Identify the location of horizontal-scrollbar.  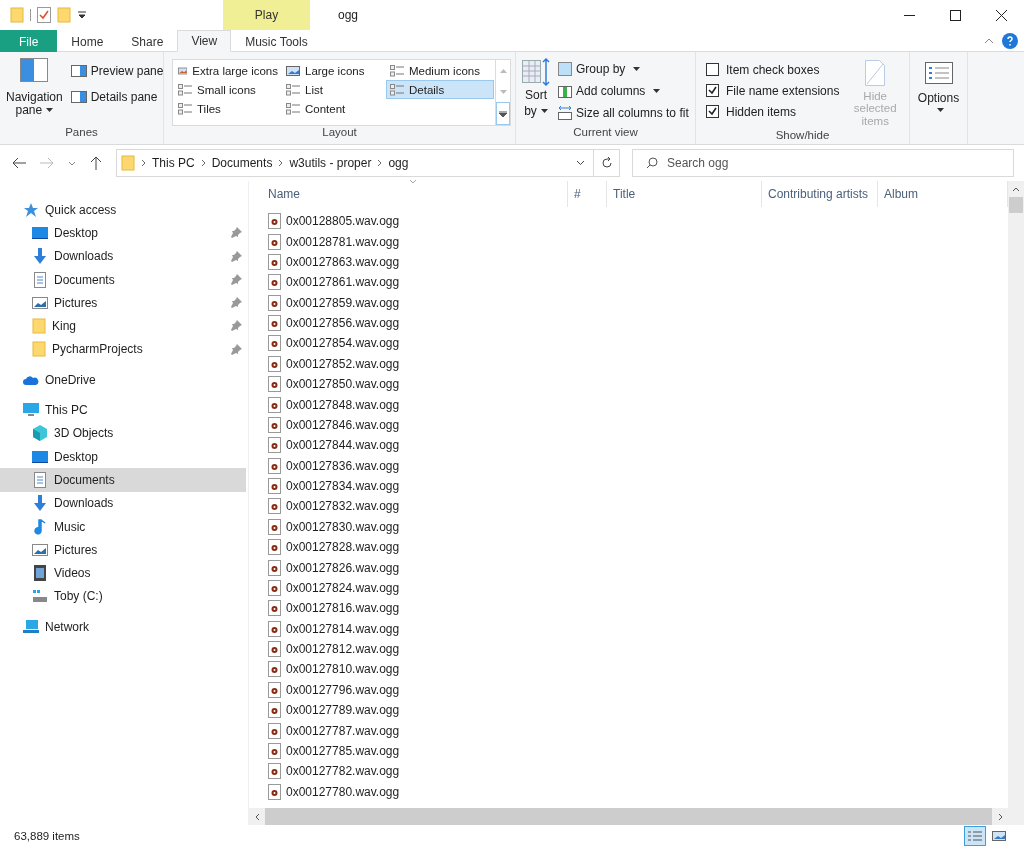
(628, 816).